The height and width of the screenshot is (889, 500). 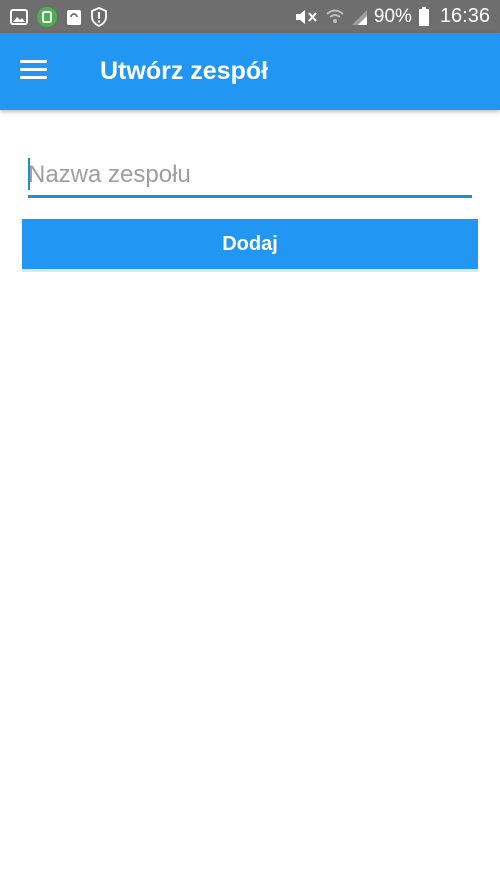 I want to click on team-name-input, so click(x=250, y=175).